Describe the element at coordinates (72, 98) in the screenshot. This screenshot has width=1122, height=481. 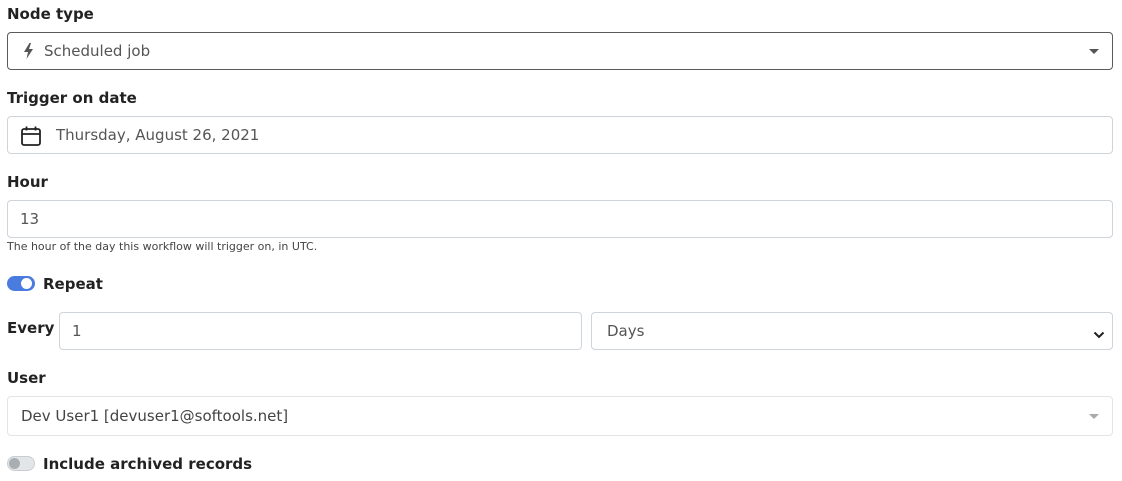
I see `trigger-date-label: Trigger on date` at that location.